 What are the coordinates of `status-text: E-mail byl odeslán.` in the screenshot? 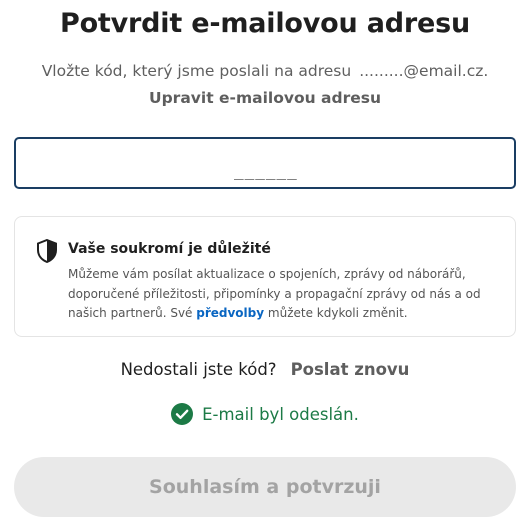 It's located at (280, 414).